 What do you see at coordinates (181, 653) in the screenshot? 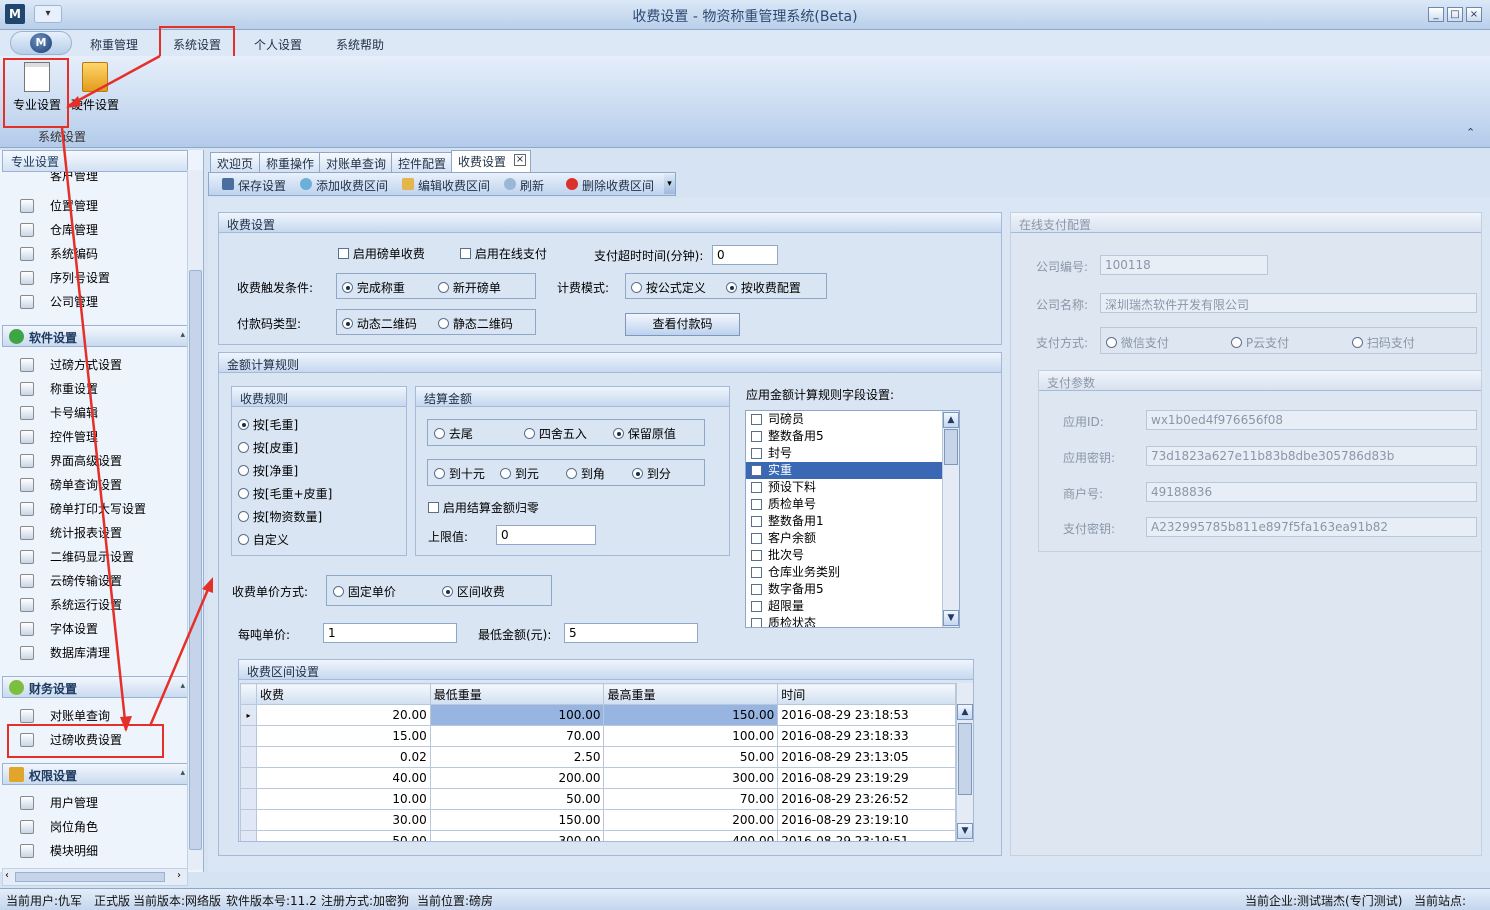
I see `arrow-nav-to-content` at bounding box center [181, 653].